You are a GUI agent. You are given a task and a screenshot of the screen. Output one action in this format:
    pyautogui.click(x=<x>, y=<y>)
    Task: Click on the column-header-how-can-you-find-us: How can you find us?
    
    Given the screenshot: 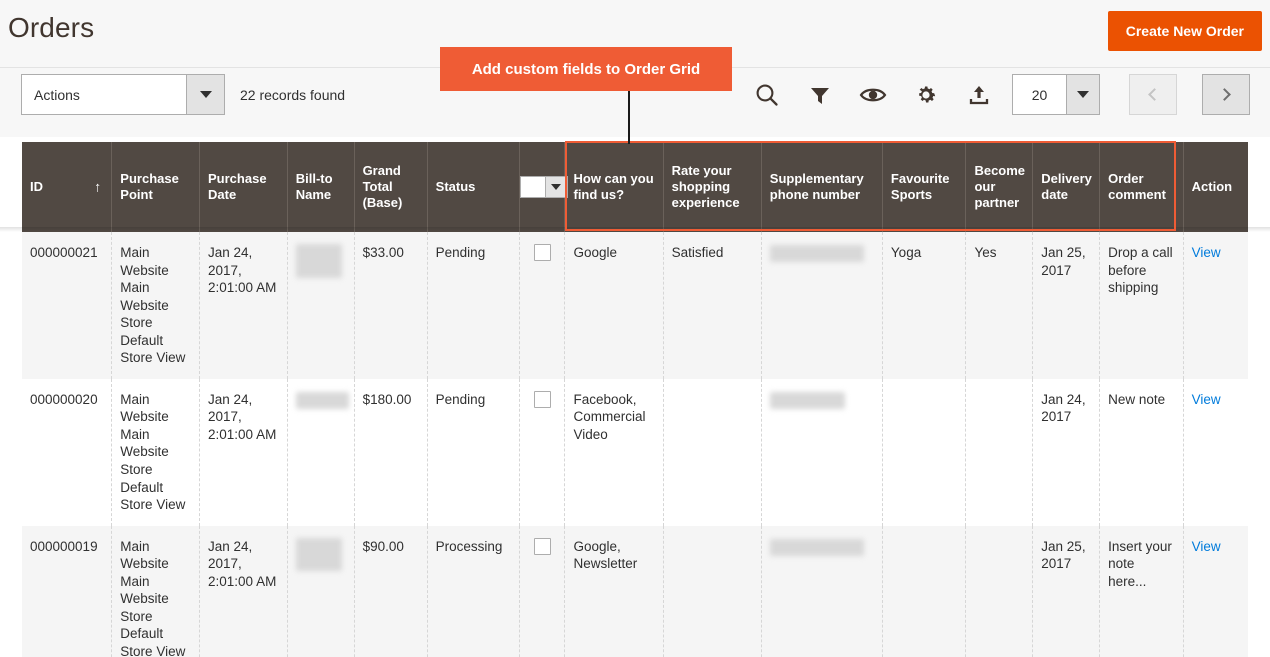 What is the action you would take?
    pyautogui.click(x=614, y=187)
    